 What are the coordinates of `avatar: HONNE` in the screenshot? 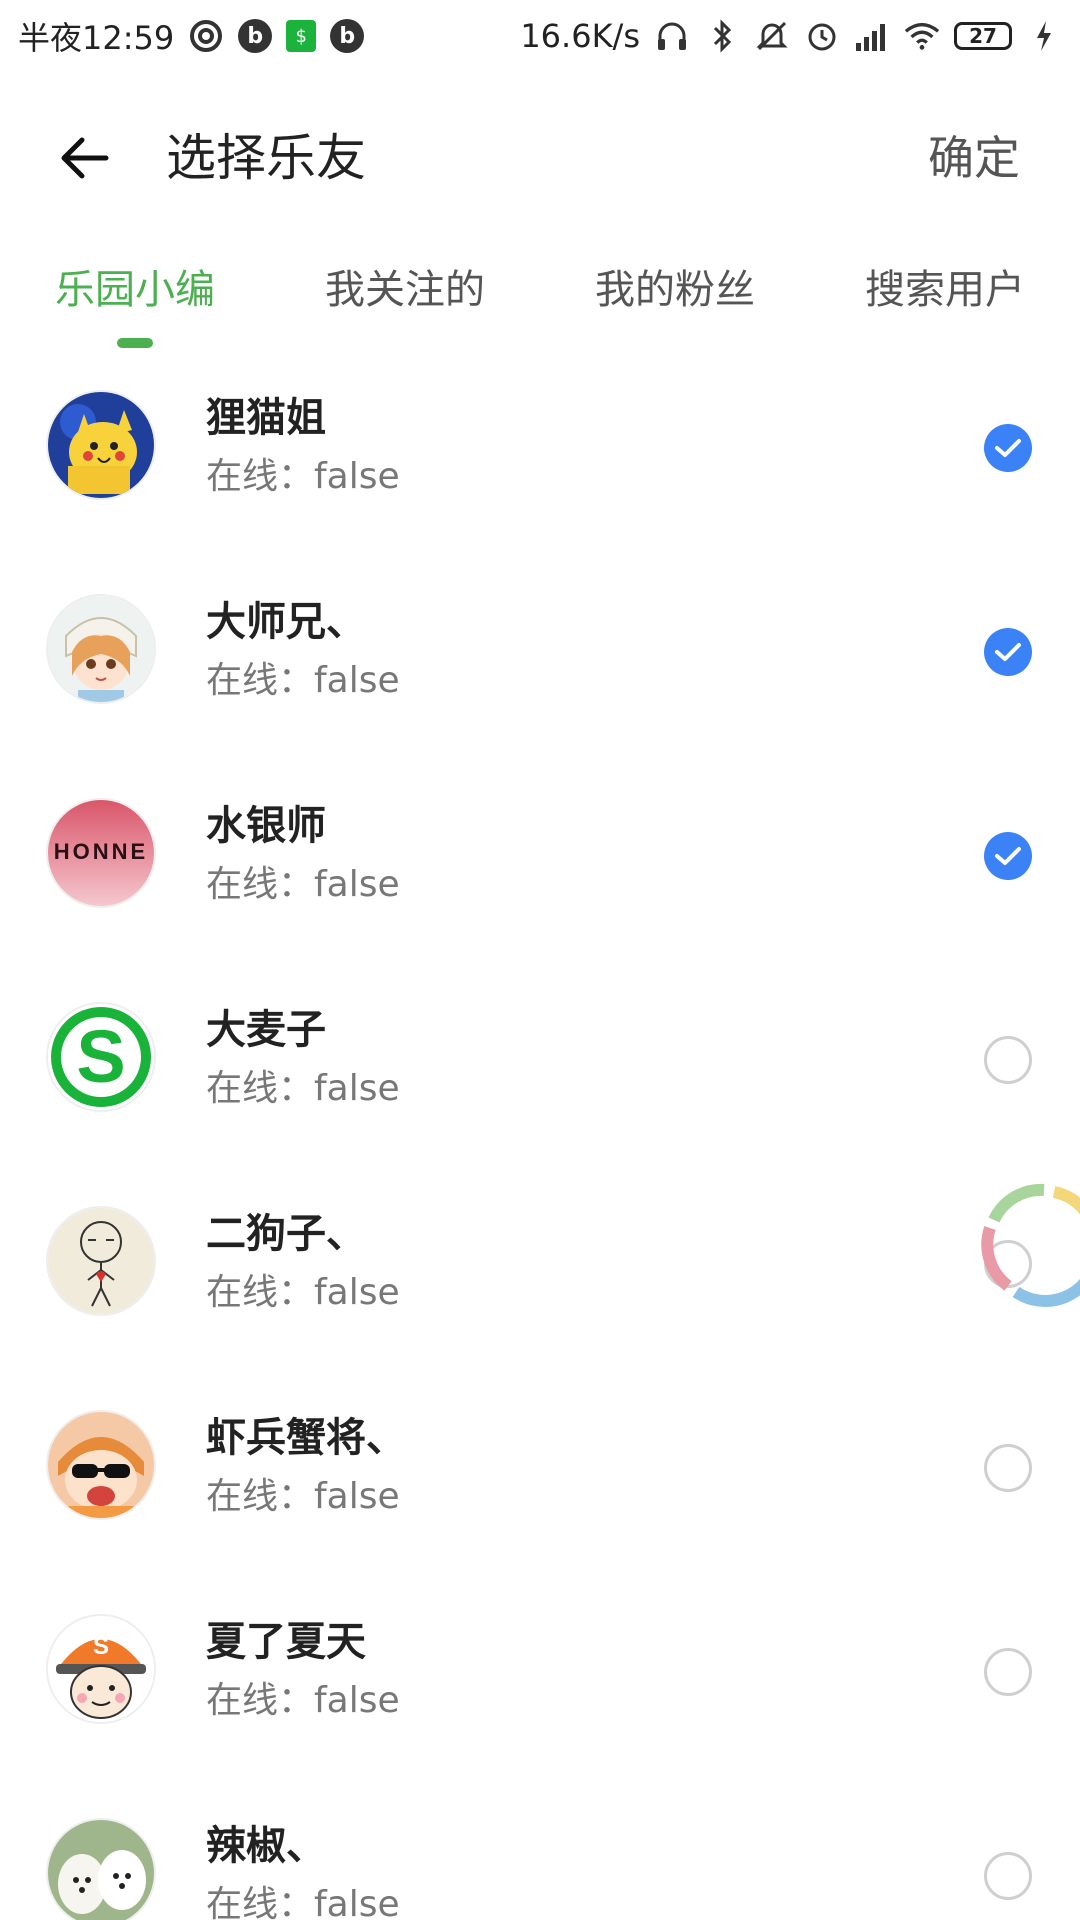 It's located at (101, 853).